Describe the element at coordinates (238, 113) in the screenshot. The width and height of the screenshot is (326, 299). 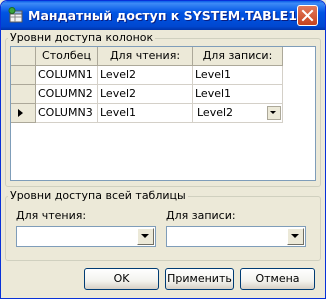
I see `cell-write-level-editor: Level2` at that location.